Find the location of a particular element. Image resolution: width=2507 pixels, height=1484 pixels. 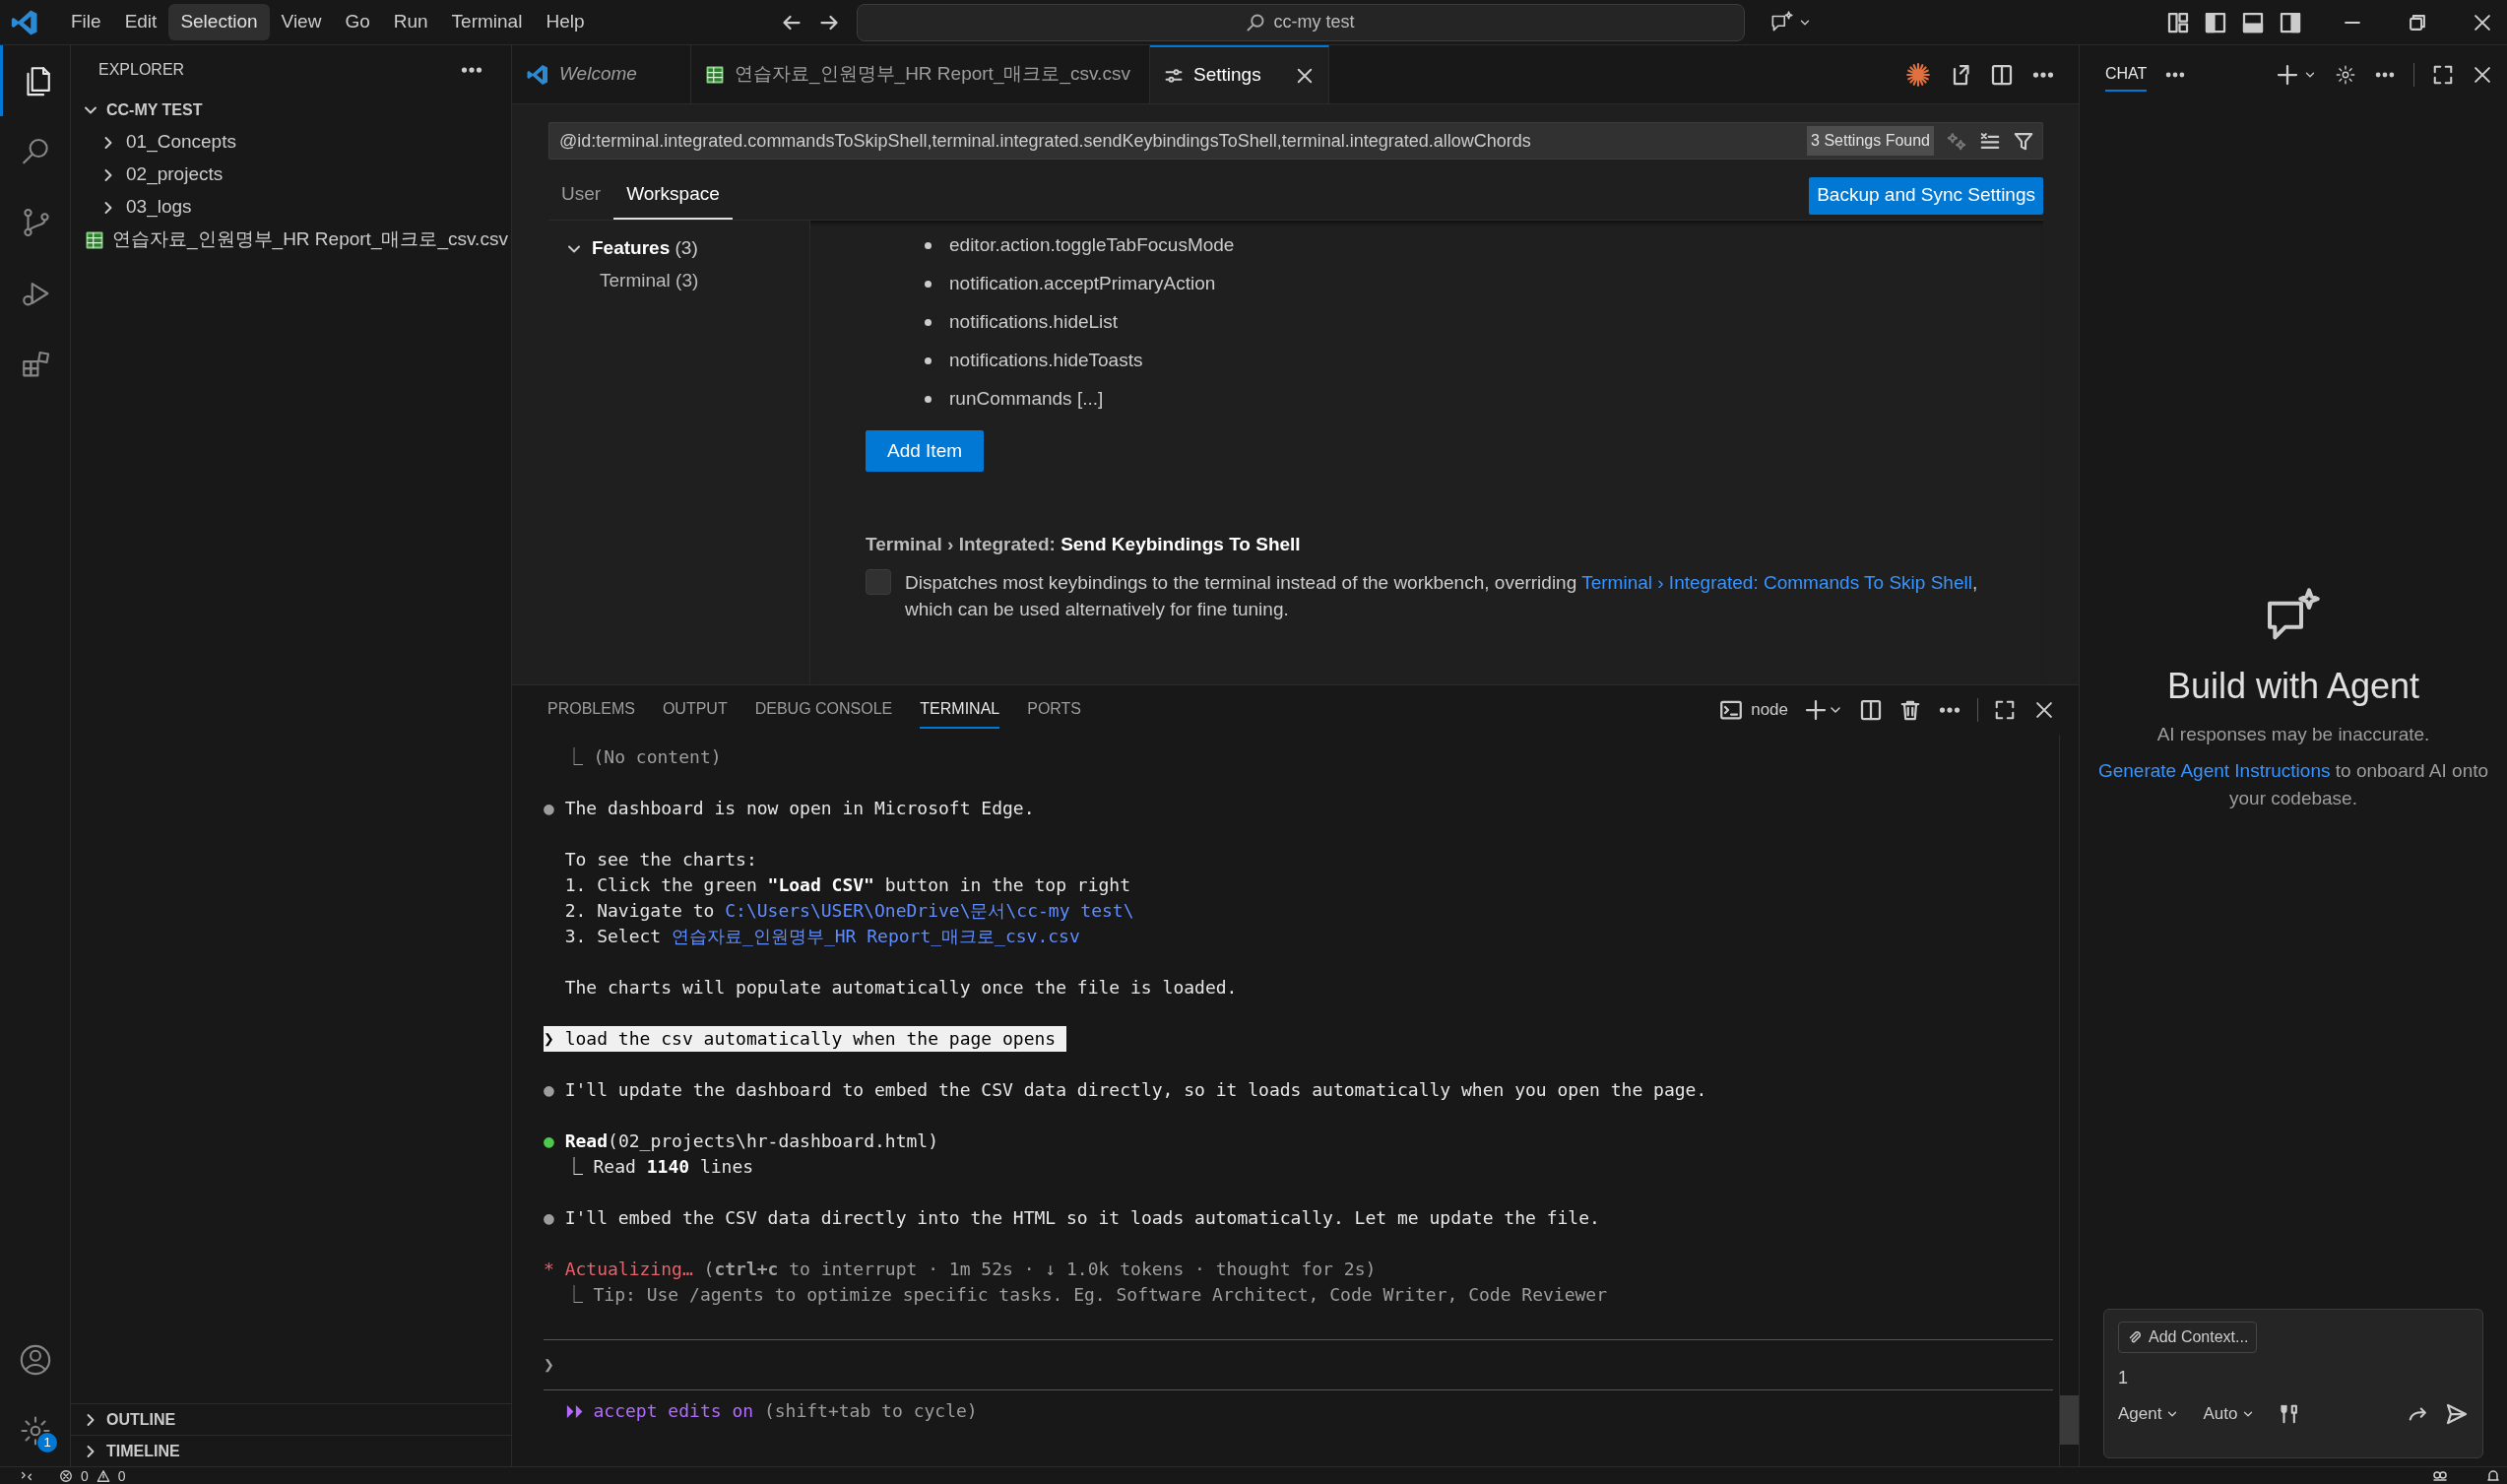

paperclip-icon is located at coordinates (2135, 1337).